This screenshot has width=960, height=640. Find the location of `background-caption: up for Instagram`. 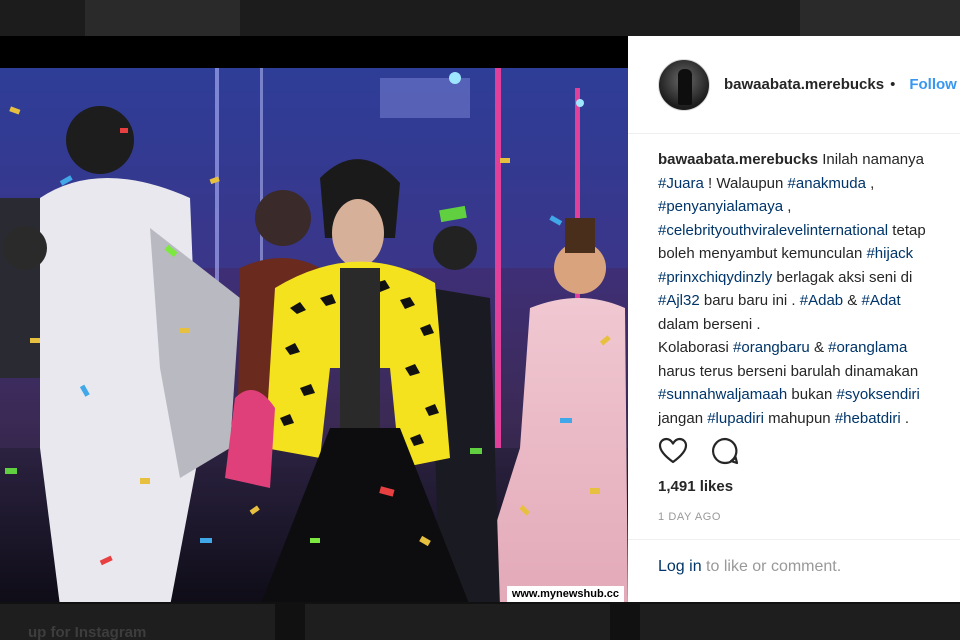

background-caption: up for Instagram is located at coordinates (87, 632).